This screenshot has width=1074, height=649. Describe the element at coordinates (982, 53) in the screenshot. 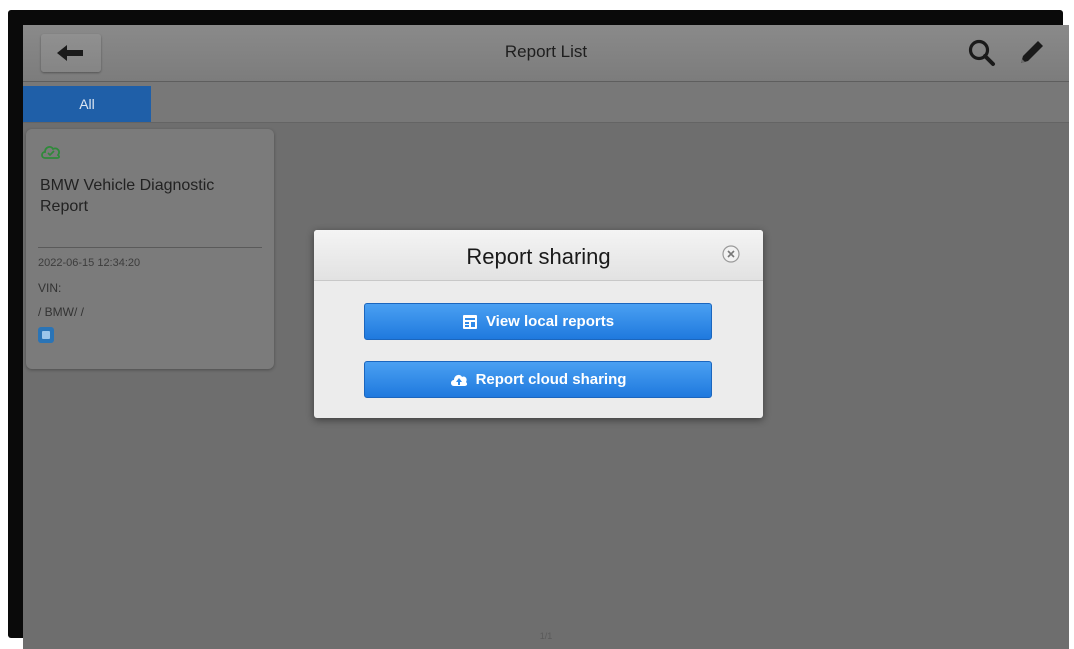

I see `search-icon` at that location.